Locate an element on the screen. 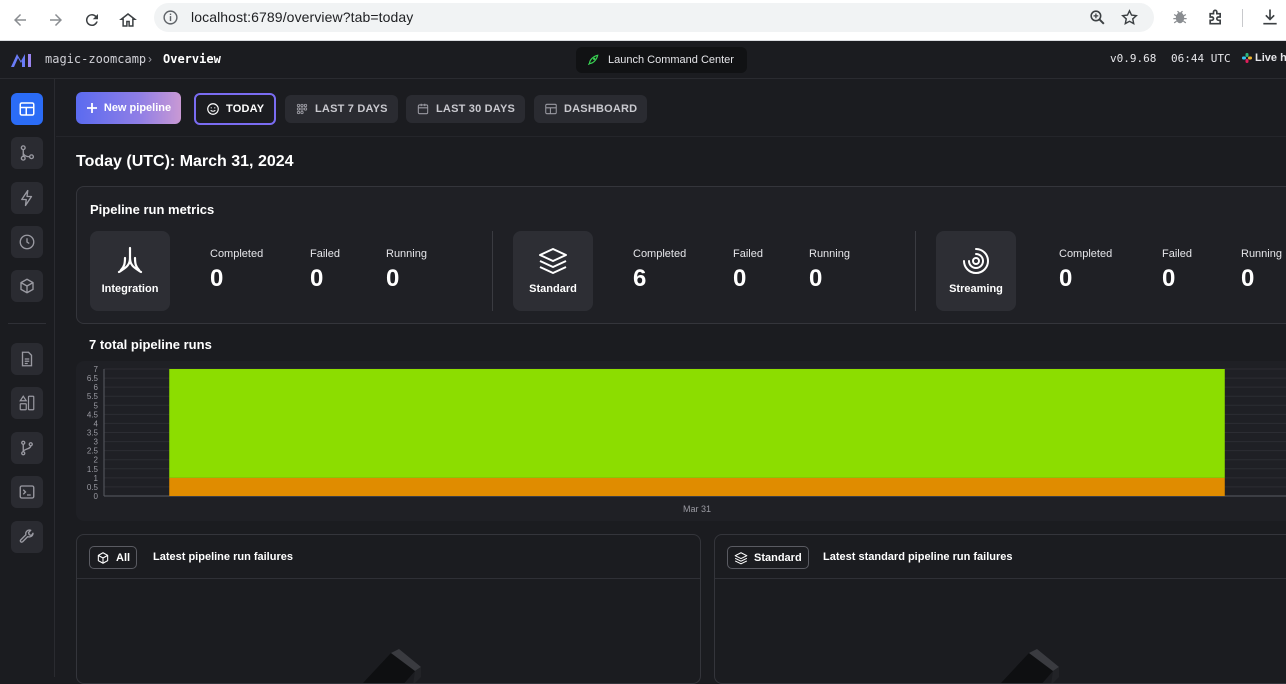 The image size is (1286, 684). url-text: localhost:6789/overview?tab=today is located at coordinates (302, 17).